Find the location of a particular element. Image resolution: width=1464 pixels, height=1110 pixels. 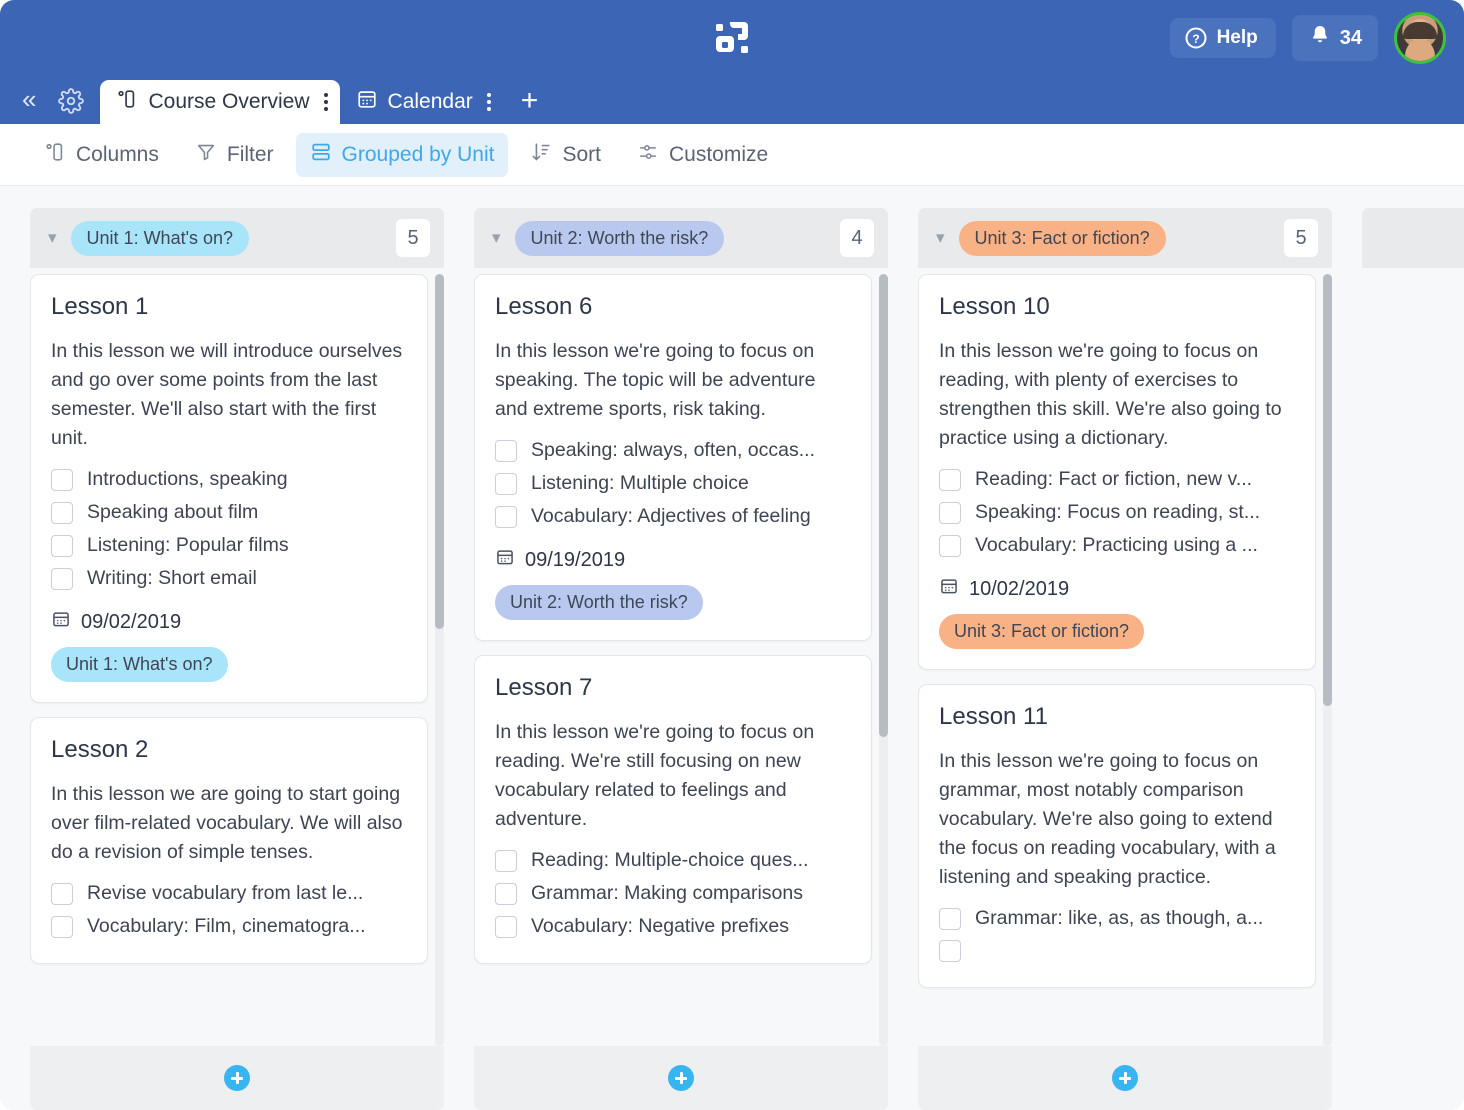

columns-icon is located at coordinates (55, 155).